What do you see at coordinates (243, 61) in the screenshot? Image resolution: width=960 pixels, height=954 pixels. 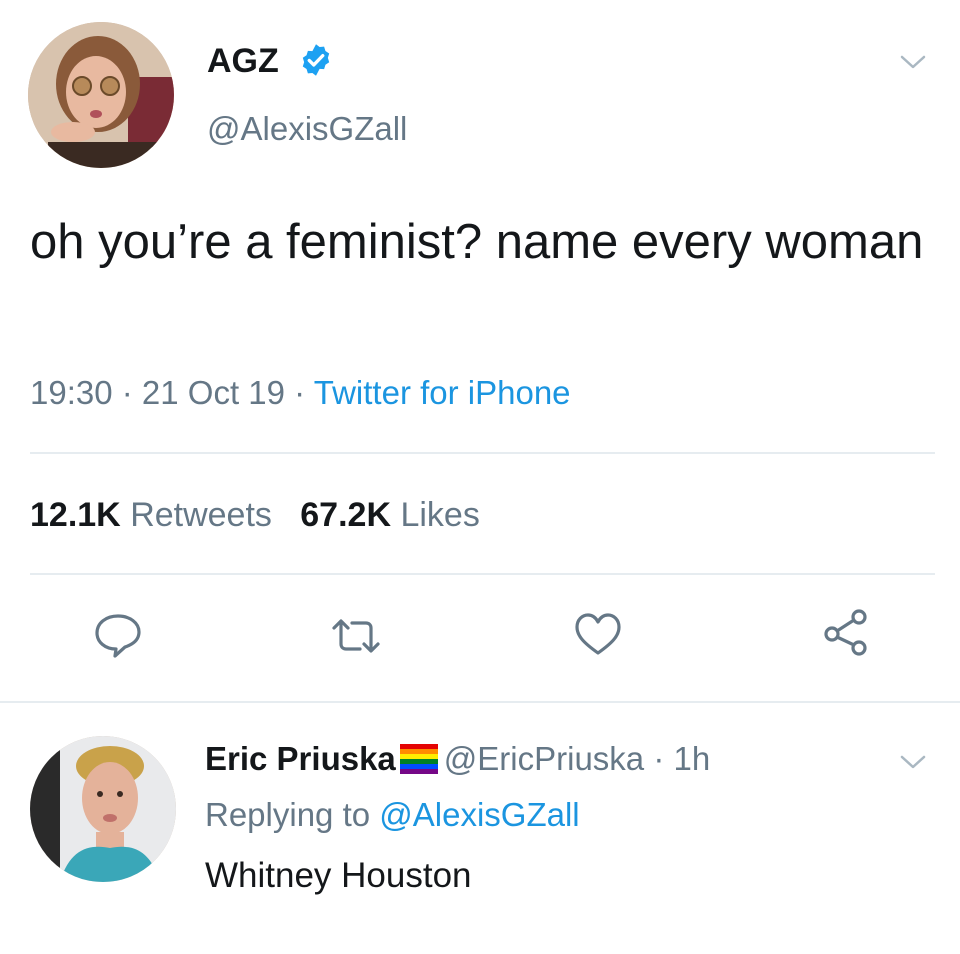 I see `author-display-name: AGZ` at bounding box center [243, 61].